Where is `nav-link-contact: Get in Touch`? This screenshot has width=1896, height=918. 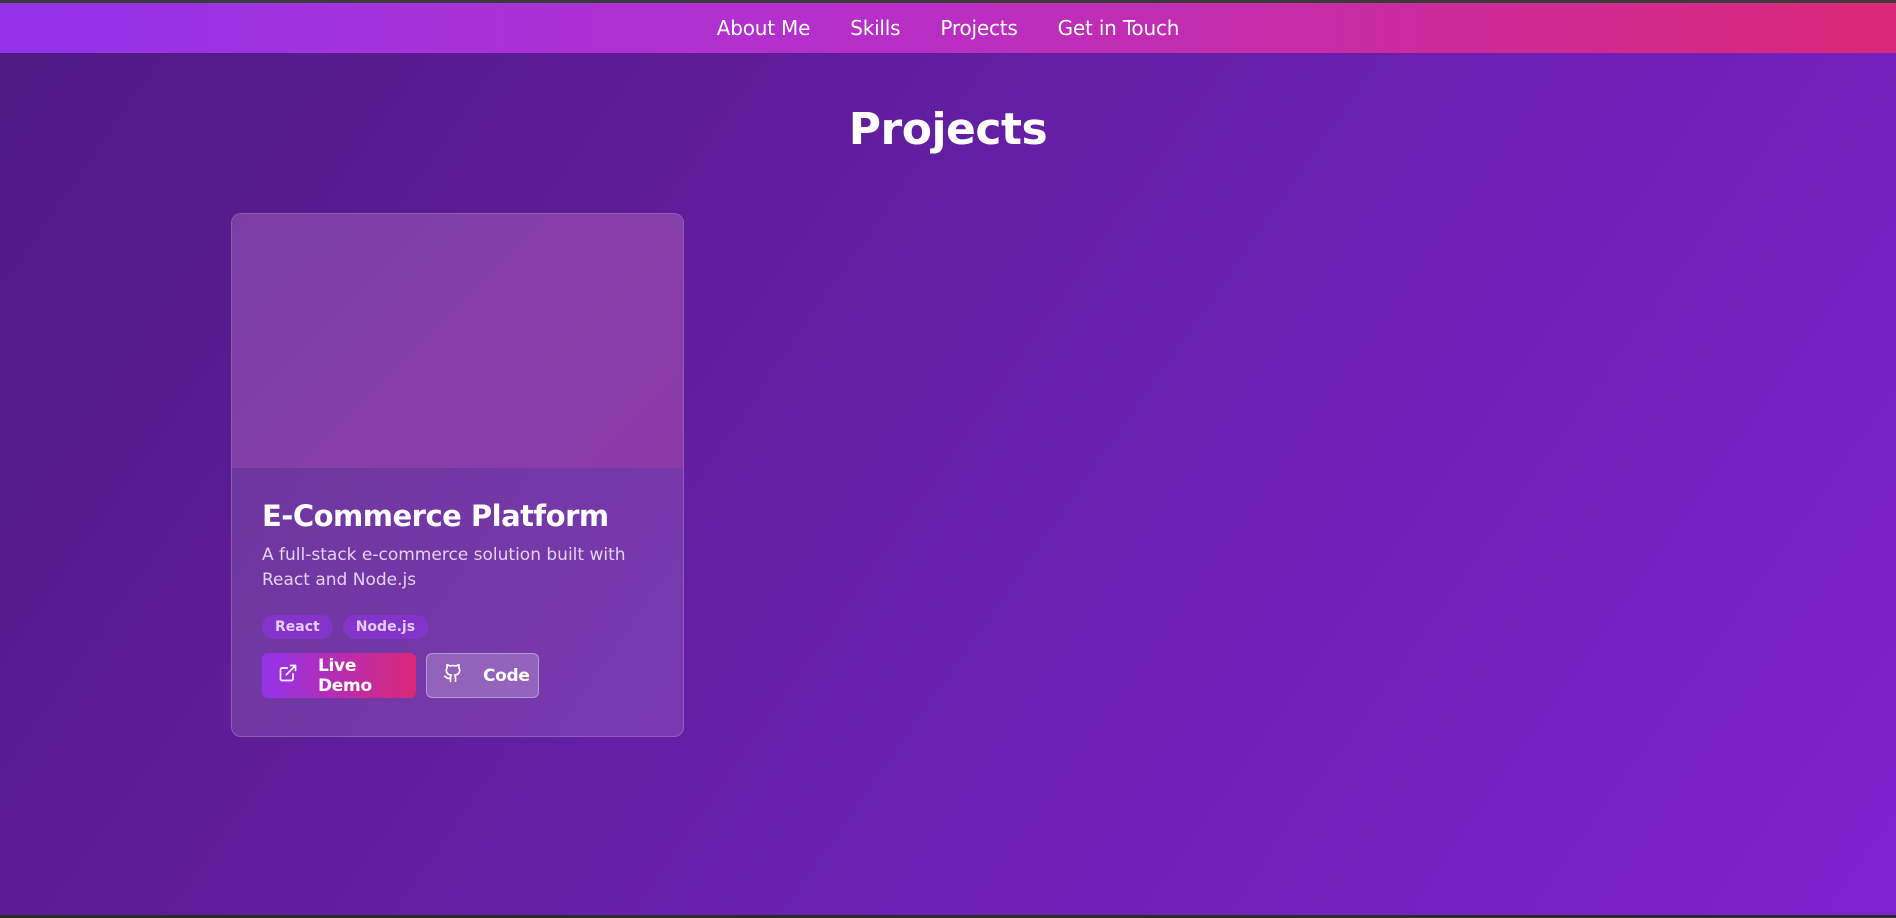
nav-link-contact: Get in Touch is located at coordinates (1119, 28).